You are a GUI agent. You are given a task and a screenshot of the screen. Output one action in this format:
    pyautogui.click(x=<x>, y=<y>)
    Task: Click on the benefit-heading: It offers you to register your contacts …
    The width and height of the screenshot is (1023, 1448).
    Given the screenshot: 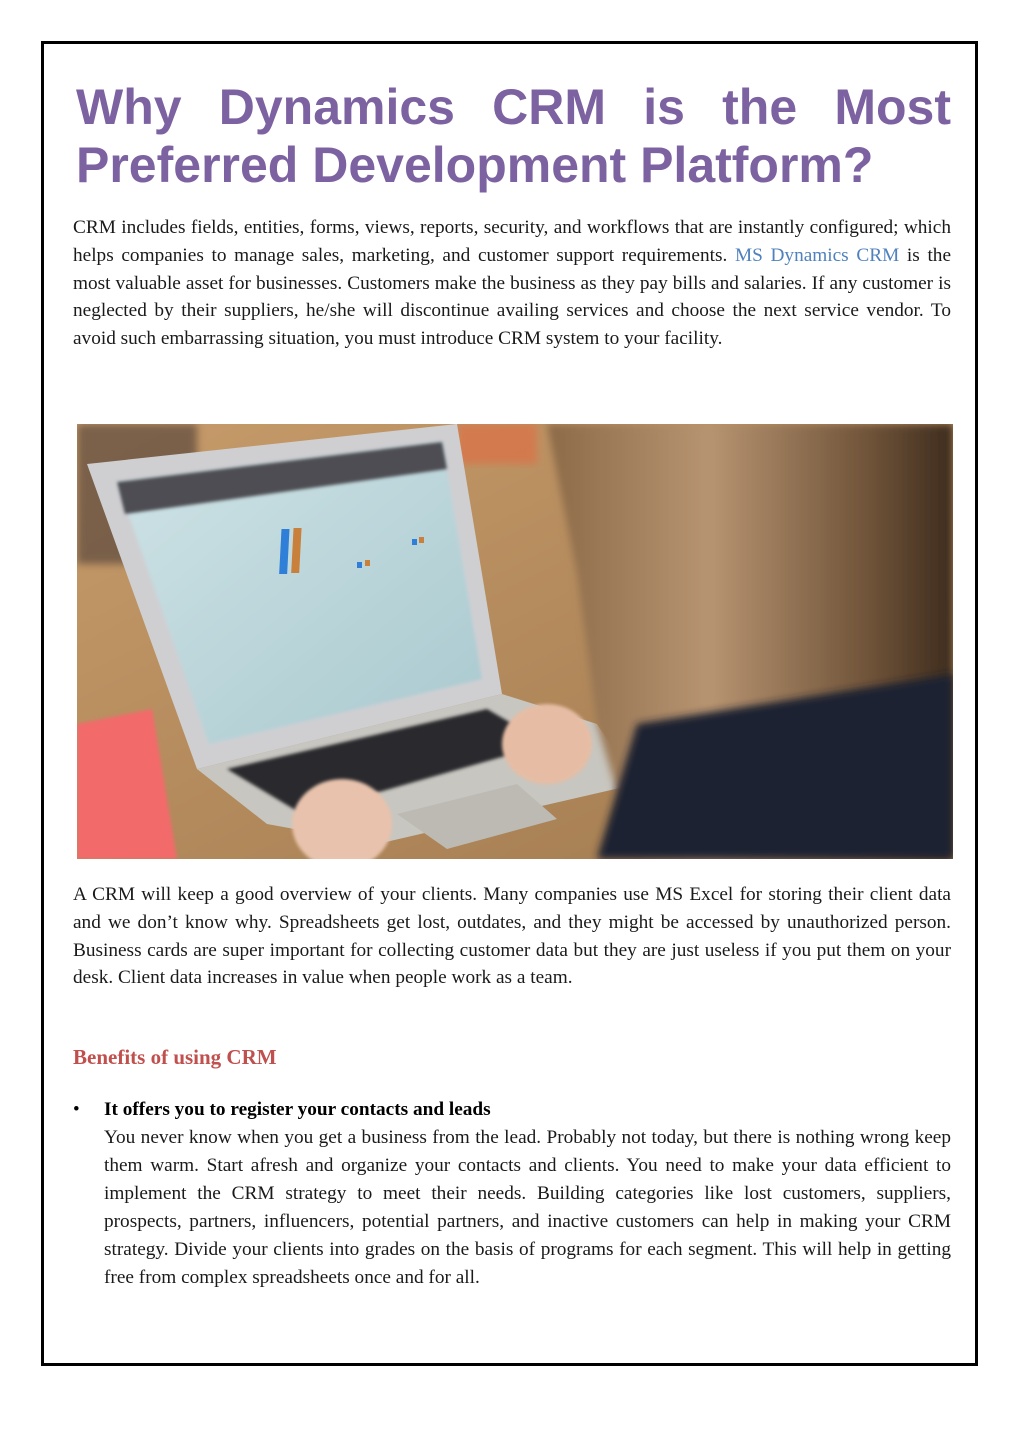 What is the action you would take?
    pyautogui.click(x=297, y=1109)
    